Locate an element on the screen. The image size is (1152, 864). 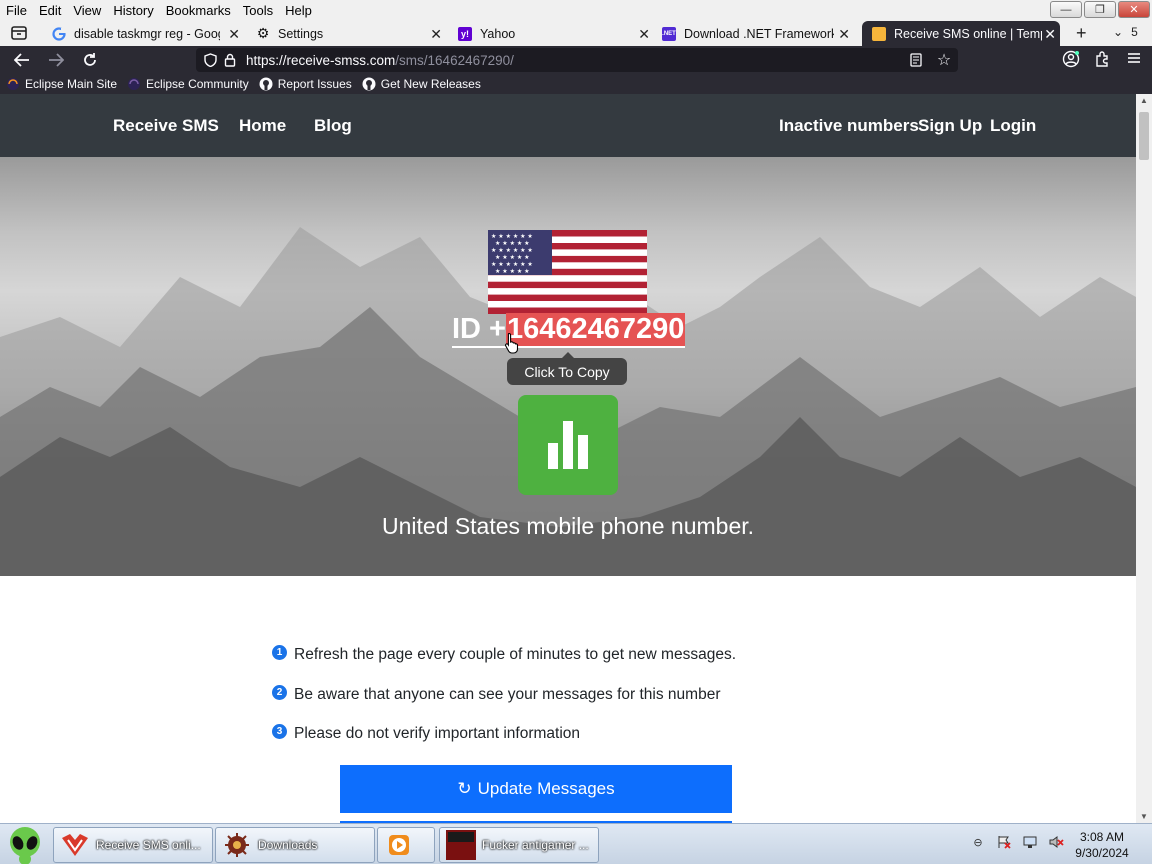
restore-button: ❐ is located at coordinates (1100, 9).